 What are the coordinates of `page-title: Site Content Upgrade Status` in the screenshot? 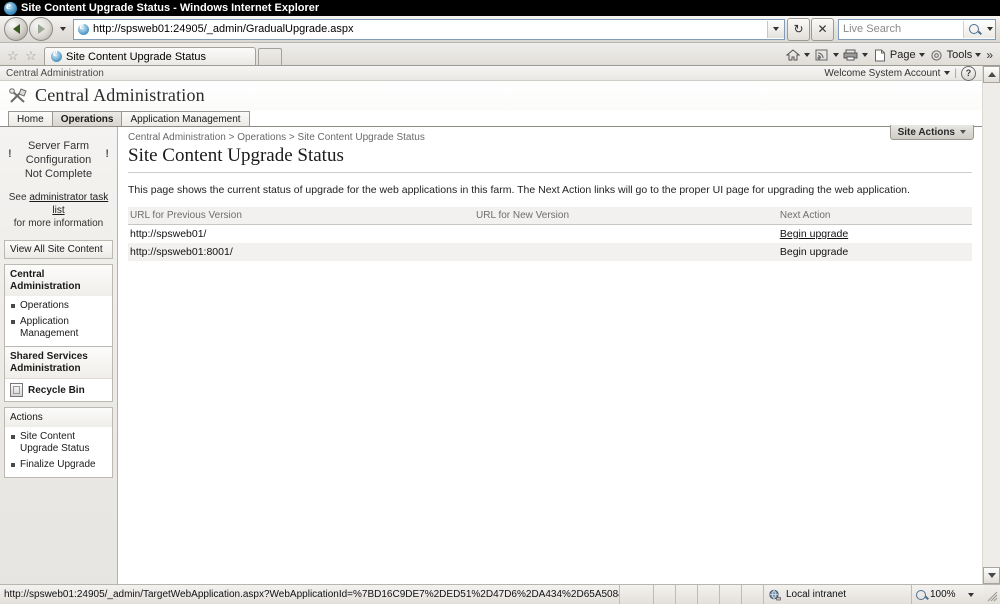 It's located at (236, 155).